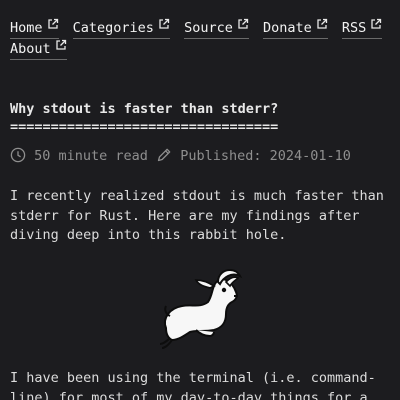  Describe the element at coordinates (265, 156) in the screenshot. I see `published-date: Published: 2024-01-10` at that location.